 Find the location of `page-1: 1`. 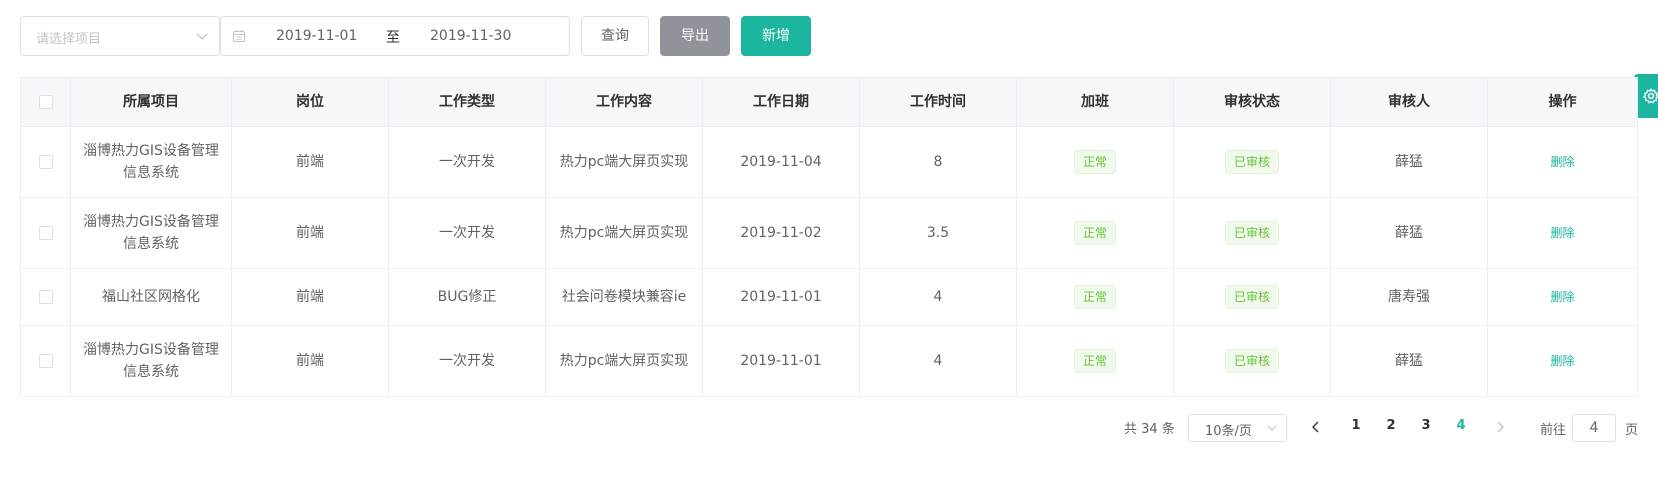

page-1: 1 is located at coordinates (1356, 425).